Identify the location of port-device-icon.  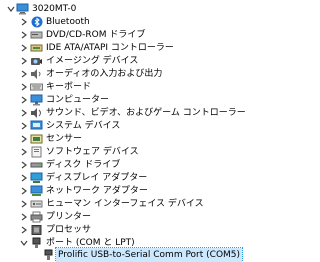
(48, 255).